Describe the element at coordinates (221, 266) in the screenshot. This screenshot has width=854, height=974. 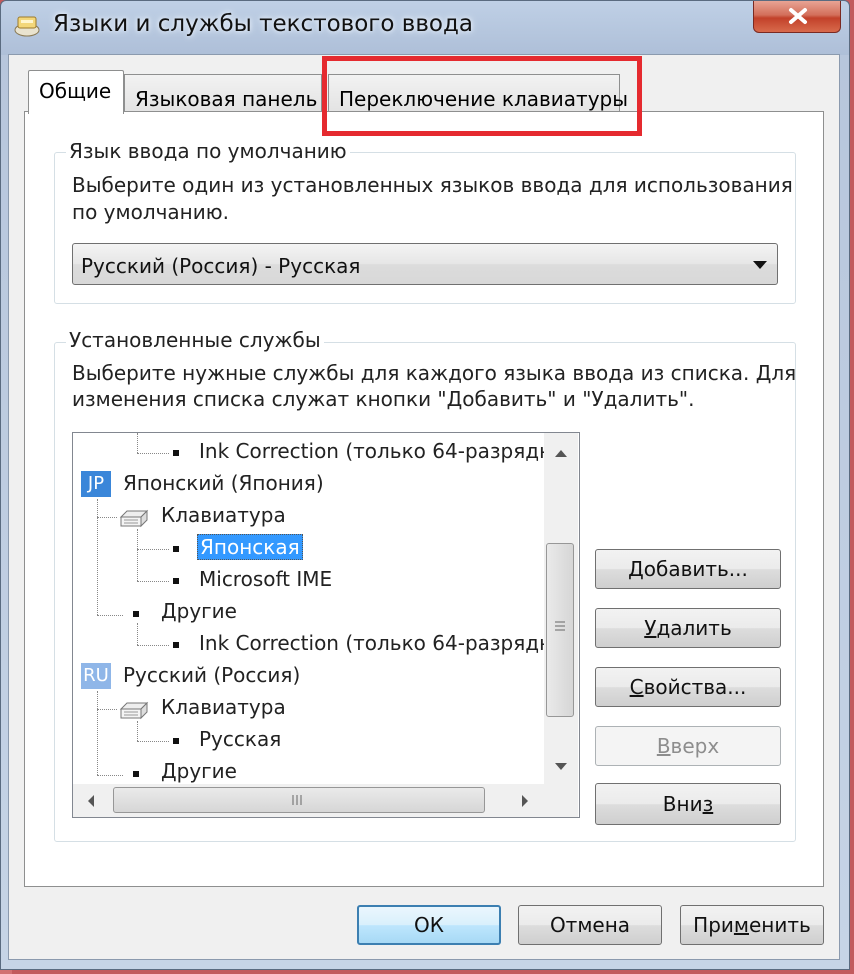
I see `default-language-value: Русский (Россия) - Русская` at that location.